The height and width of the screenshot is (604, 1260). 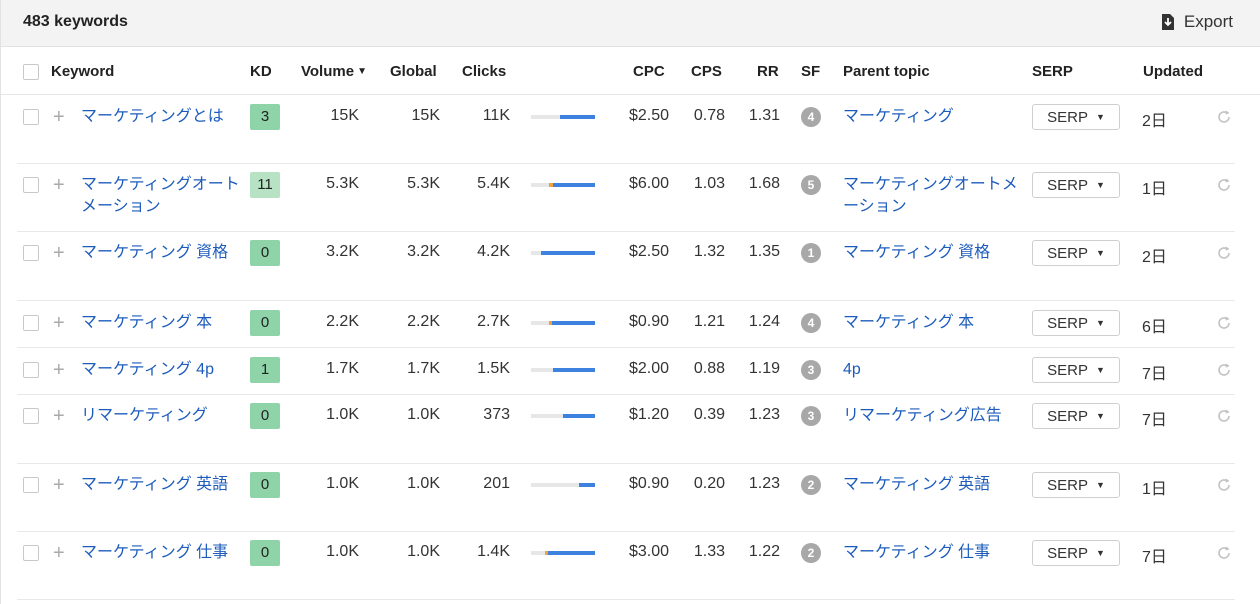 I want to click on keyword-link: マーケティングとは, so click(x=161, y=117).